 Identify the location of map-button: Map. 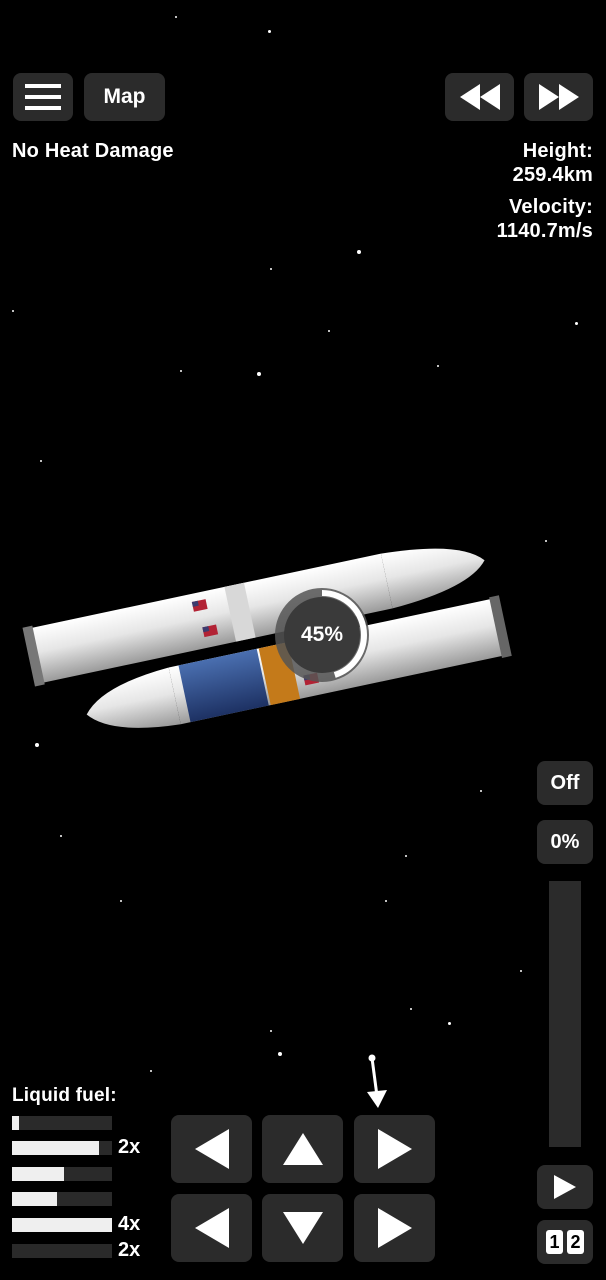
(124, 97).